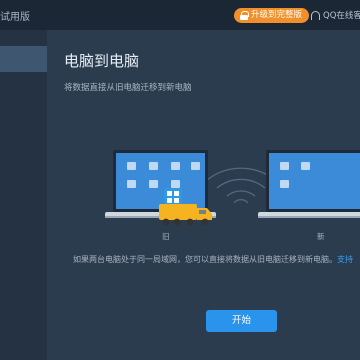 The height and width of the screenshot is (360, 360). Describe the element at coordinates (309, 184) in the screenshot. I see `new-laptop` at that location.